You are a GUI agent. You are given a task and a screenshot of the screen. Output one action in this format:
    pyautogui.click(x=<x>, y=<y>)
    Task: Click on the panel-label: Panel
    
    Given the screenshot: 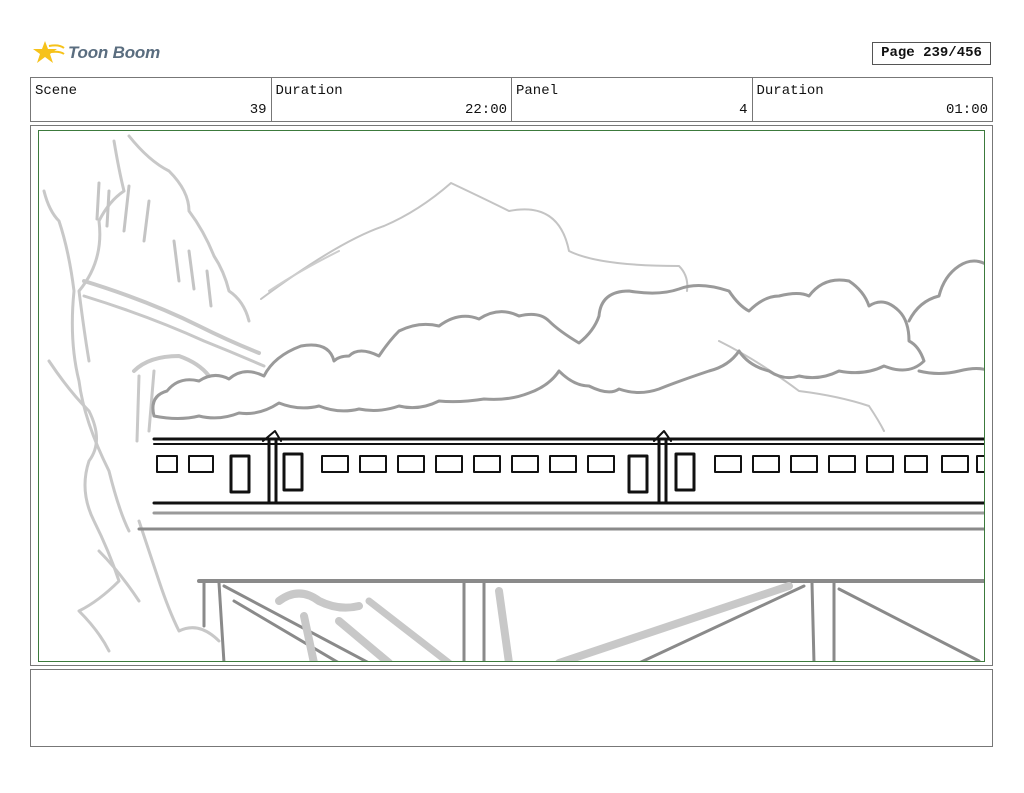 What is the action you would take?
    pyautogui.click(x=537, y=91)
    